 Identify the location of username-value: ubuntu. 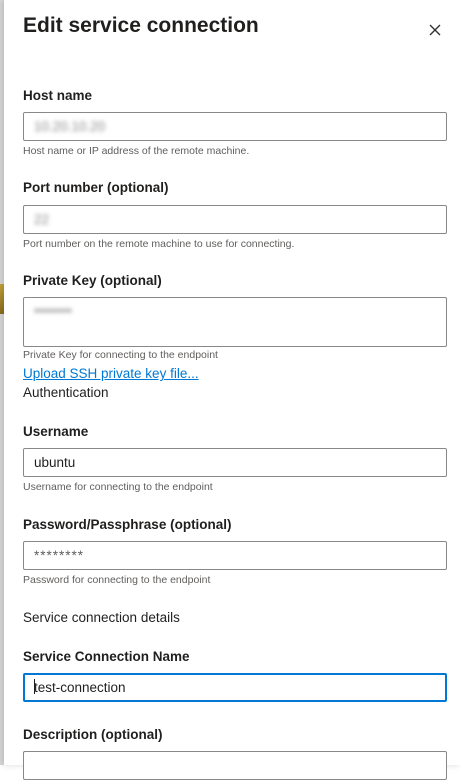
(55, 462).